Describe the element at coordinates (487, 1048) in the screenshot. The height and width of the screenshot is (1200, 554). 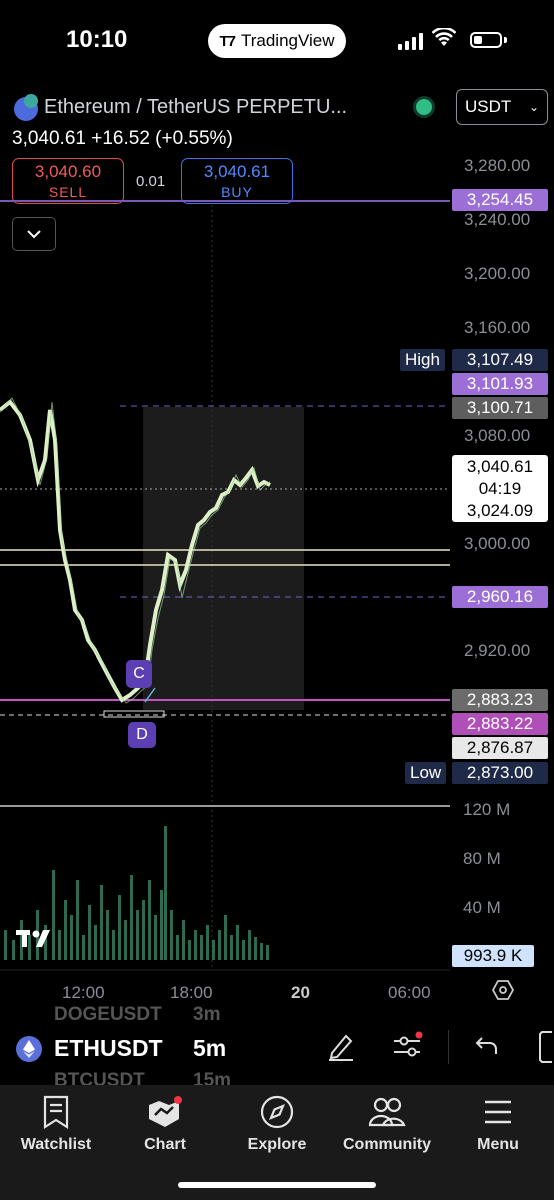
I see `undo-icon` at that location.